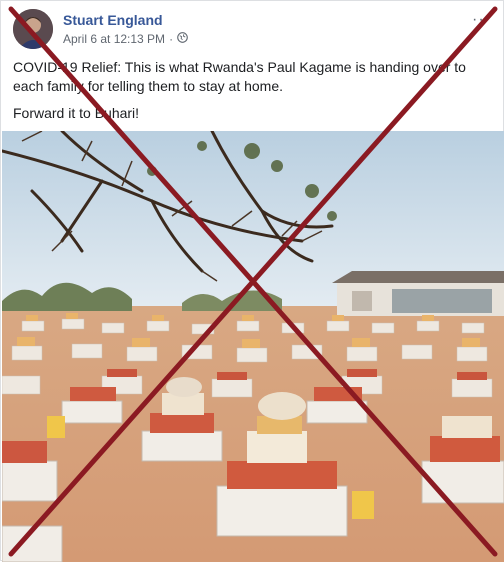 The image size is (504, 562). I want to click on globe-icon, so click(182, 39).